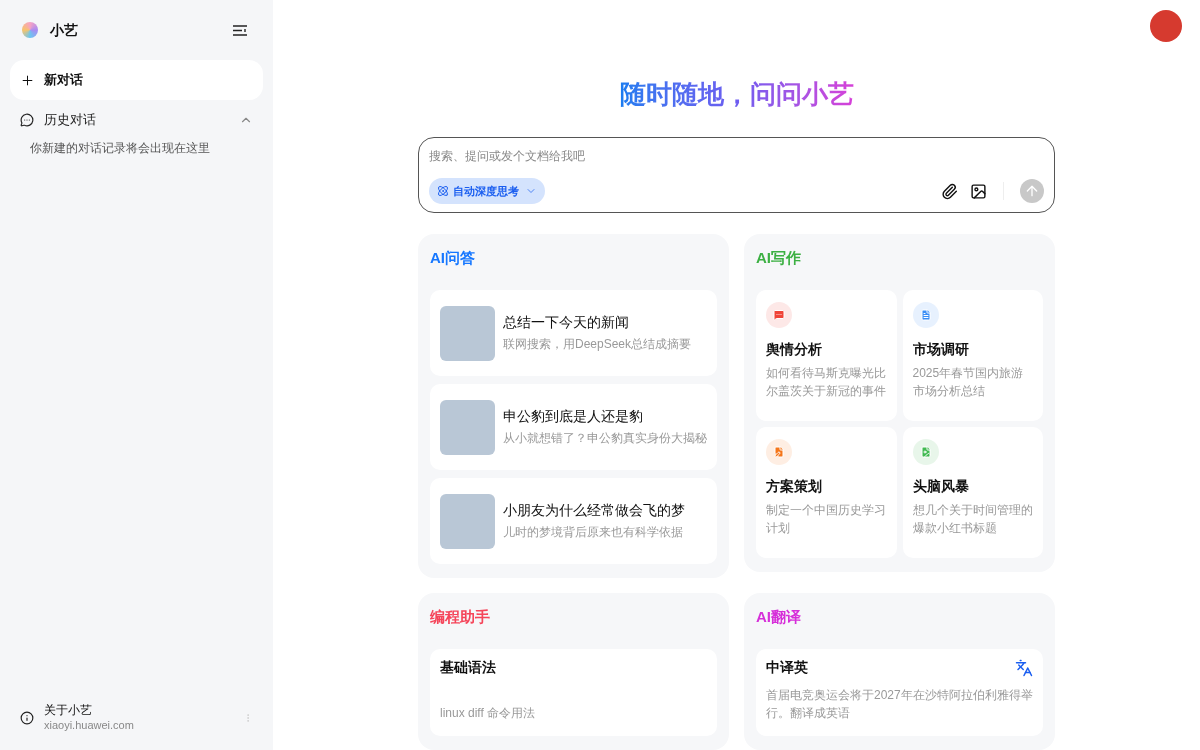 This screenshot has height=750, width=1200. What do you see at coordinates (826, 355) in the screenshot?
I see `suggestion-card: 舆情分析 如何看待马斯克曝光比尔盖茨关于新冠的事件` at bounding box center [826, 355].